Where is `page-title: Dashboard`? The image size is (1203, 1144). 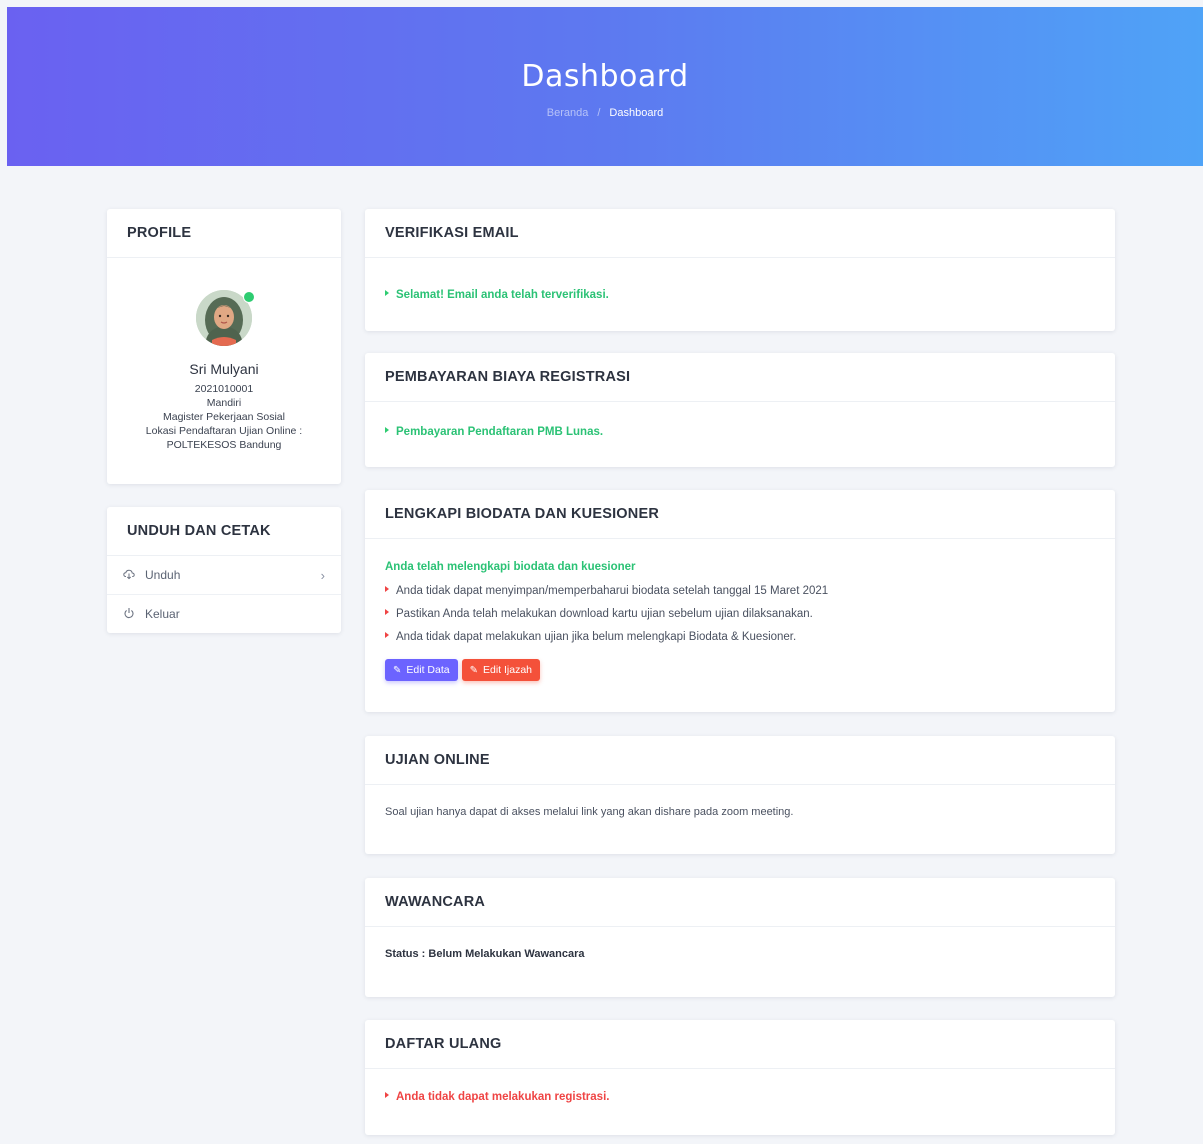
page-title: Dashboard is located at coordinates (605, 76).